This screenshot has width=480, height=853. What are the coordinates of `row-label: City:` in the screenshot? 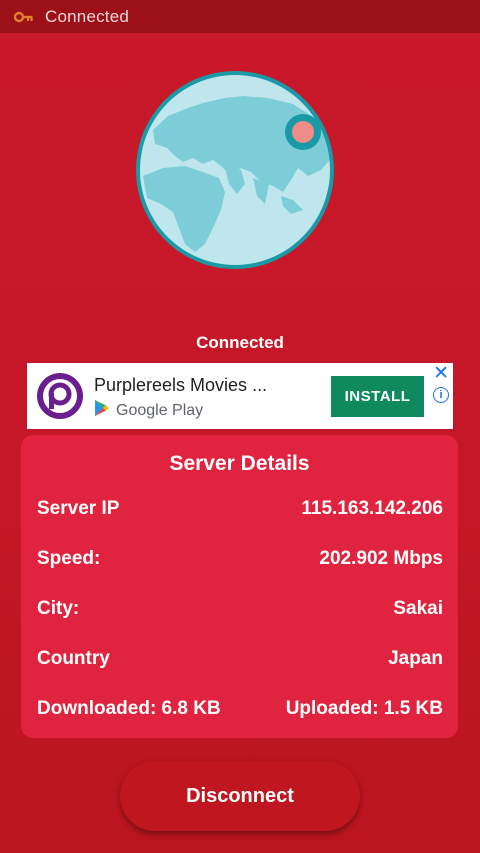 It's located at (58, 608).